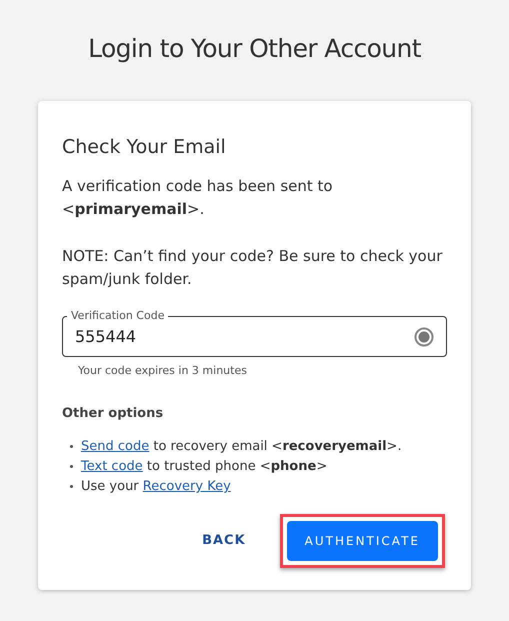 The width and height of the screenshot is (509, 621). Describe the element at coordinates (118, 316) in the screenshot. I see `field-label: Verification Code` at that location.